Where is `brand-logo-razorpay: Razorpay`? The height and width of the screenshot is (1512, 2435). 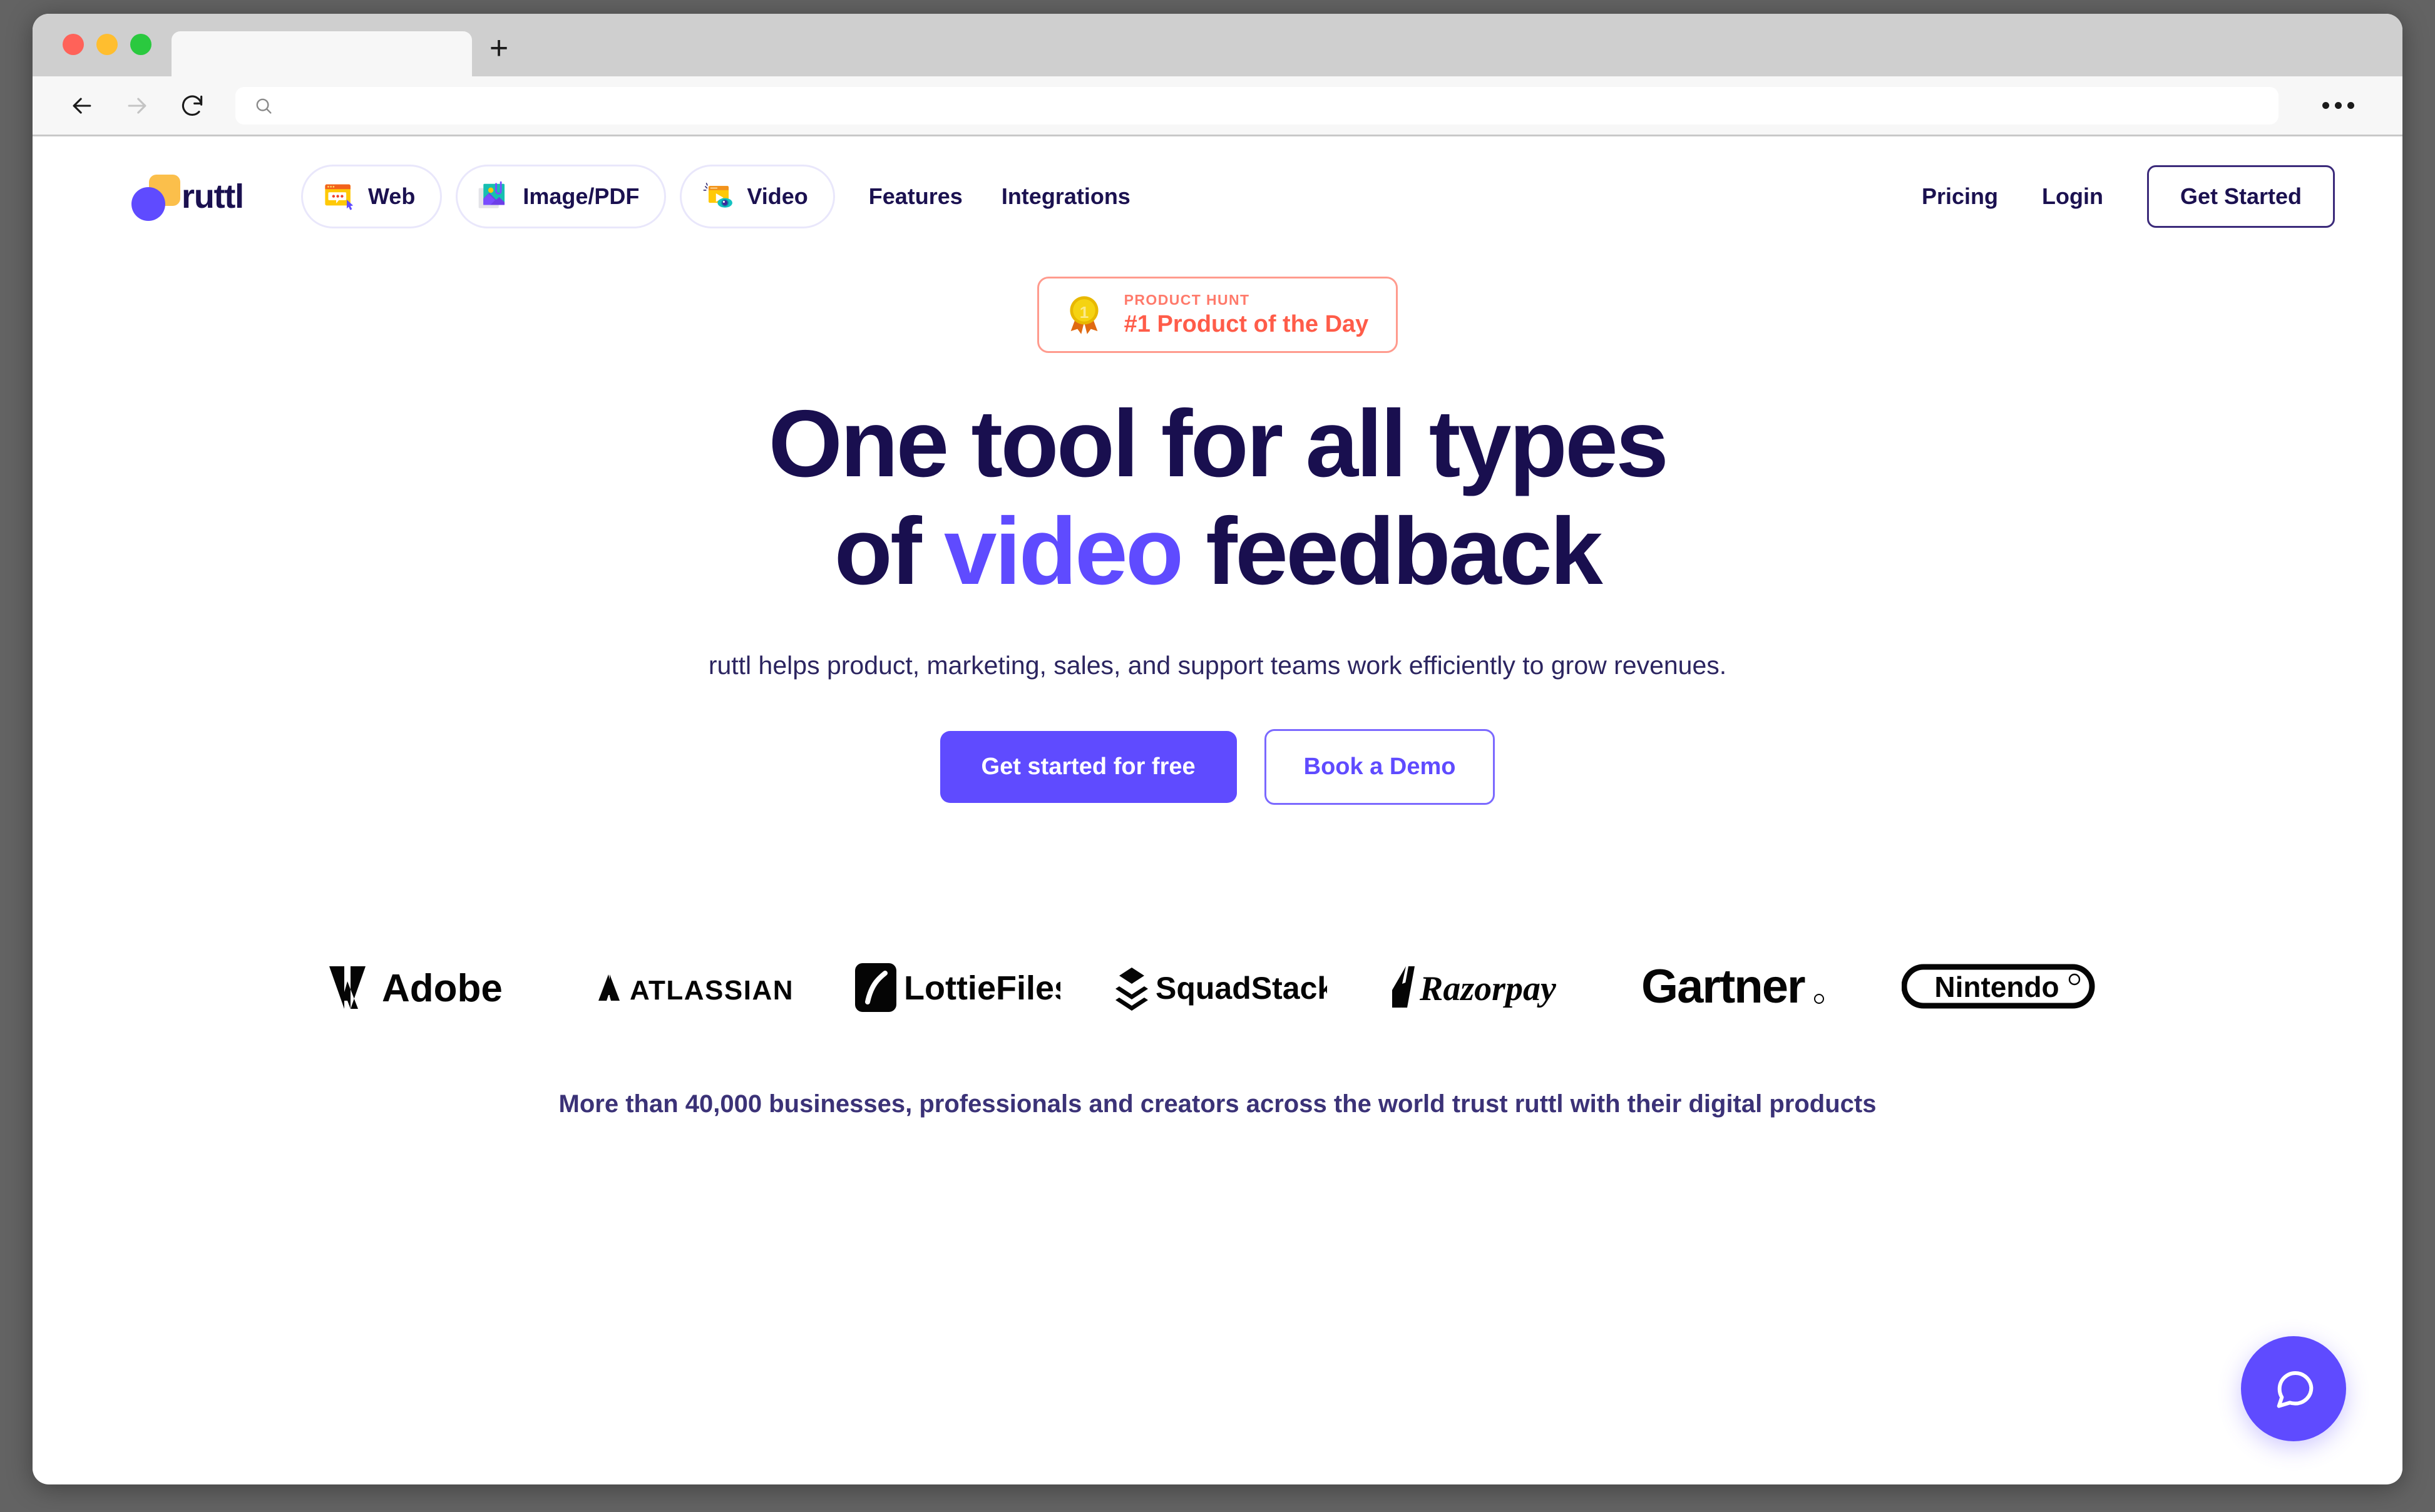
brand-logo-razorpay: Razorpay is located at coordinates (1484, 987).